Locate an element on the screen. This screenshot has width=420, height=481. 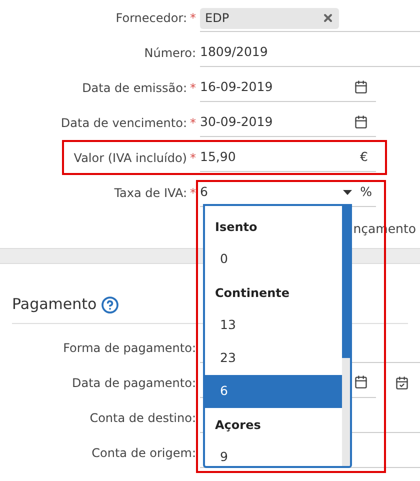
section-title: Pagamento is located at coordinates (54, 305).